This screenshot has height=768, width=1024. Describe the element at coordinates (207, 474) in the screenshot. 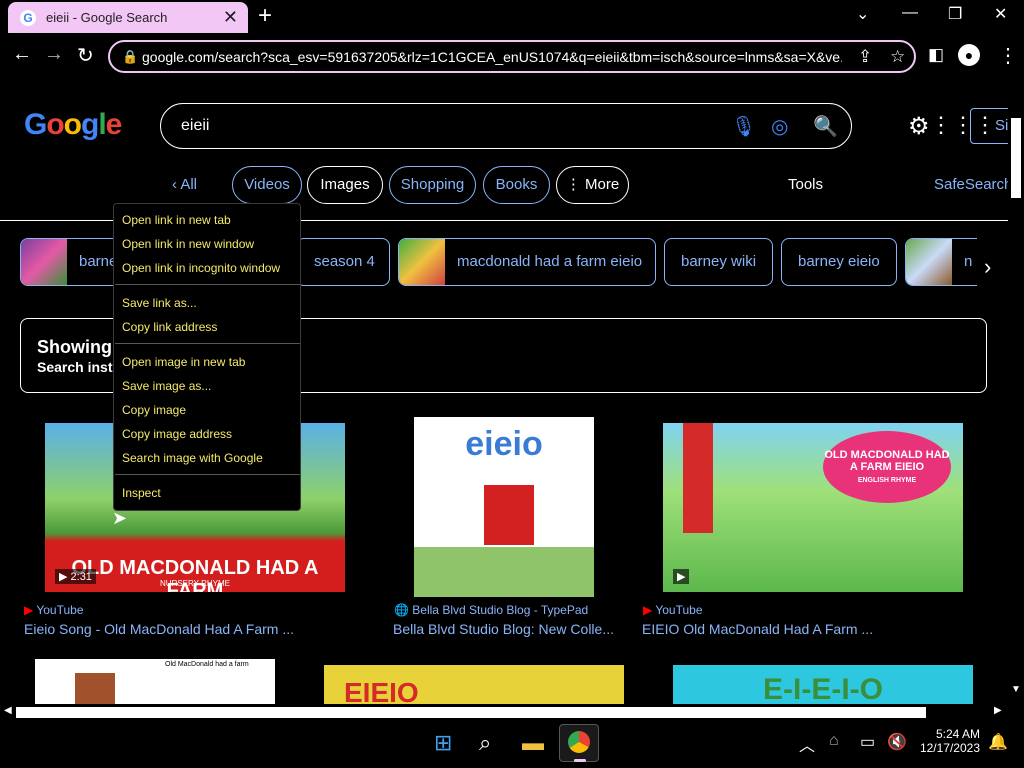

I see `menu-separator` at that location.